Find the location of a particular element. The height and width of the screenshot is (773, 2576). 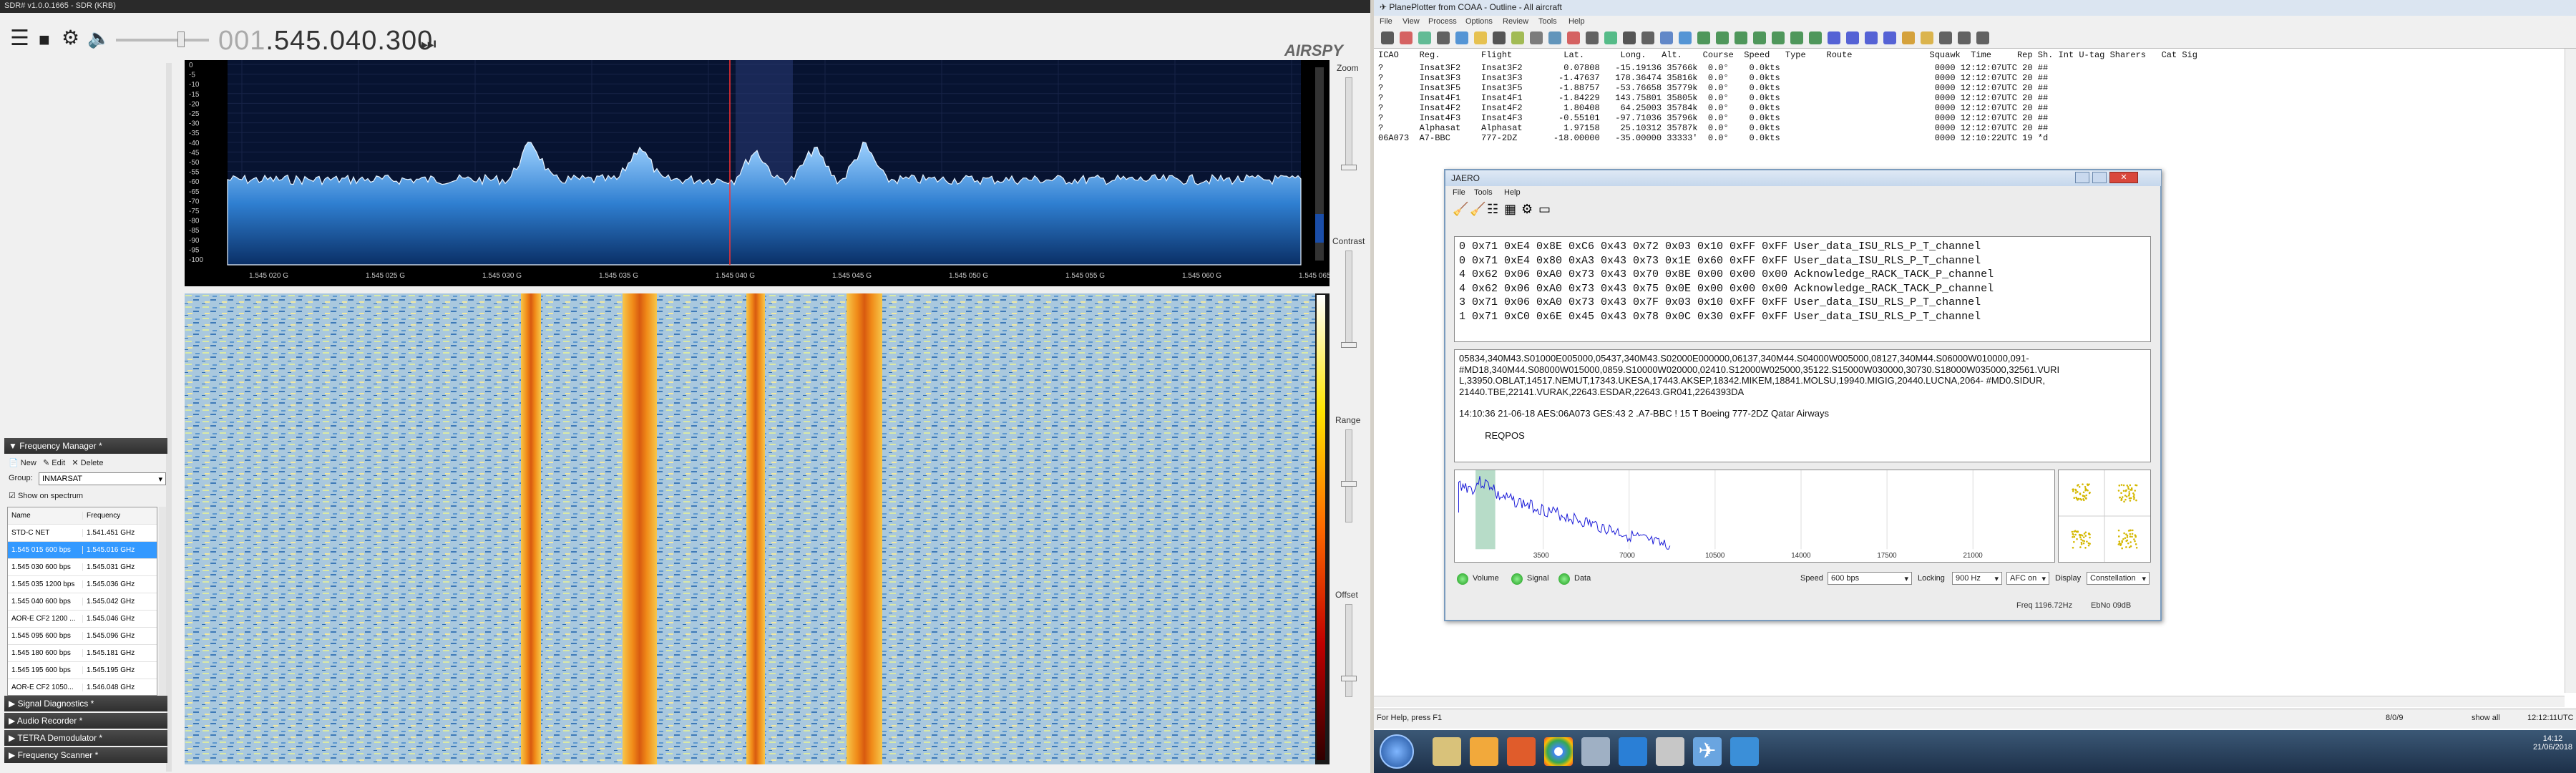

broom-alt-icon: 🧹 is located at coordinates (1478, 209).